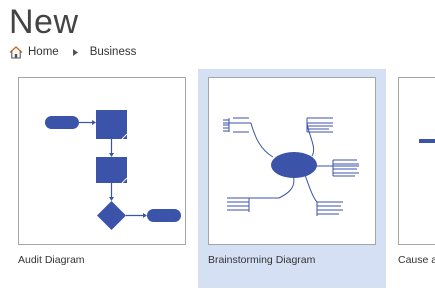 This screenshot has height=298, width=435. What do you see at coordinates (51, 260) in the screenshot?
I see `template-label: Audit Diagram` at bounding box center [51, 260].